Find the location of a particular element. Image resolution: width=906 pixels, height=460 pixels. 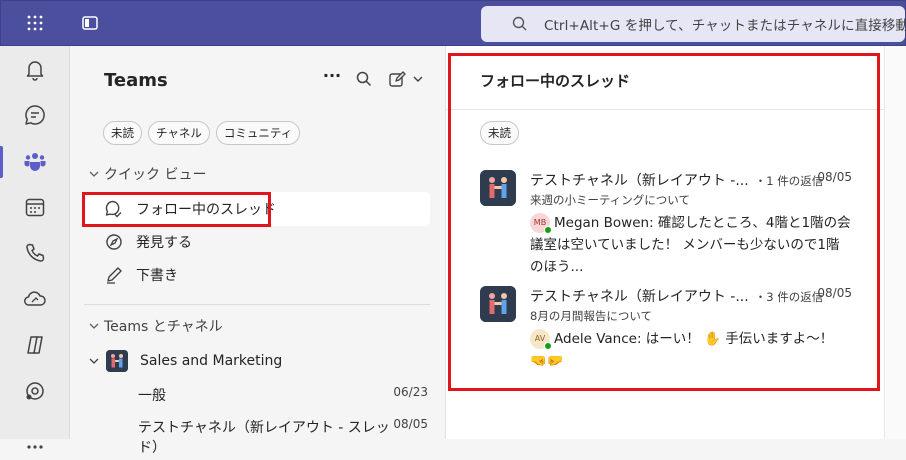

more-options-icon: ··· is located at coordinates (332, 78).